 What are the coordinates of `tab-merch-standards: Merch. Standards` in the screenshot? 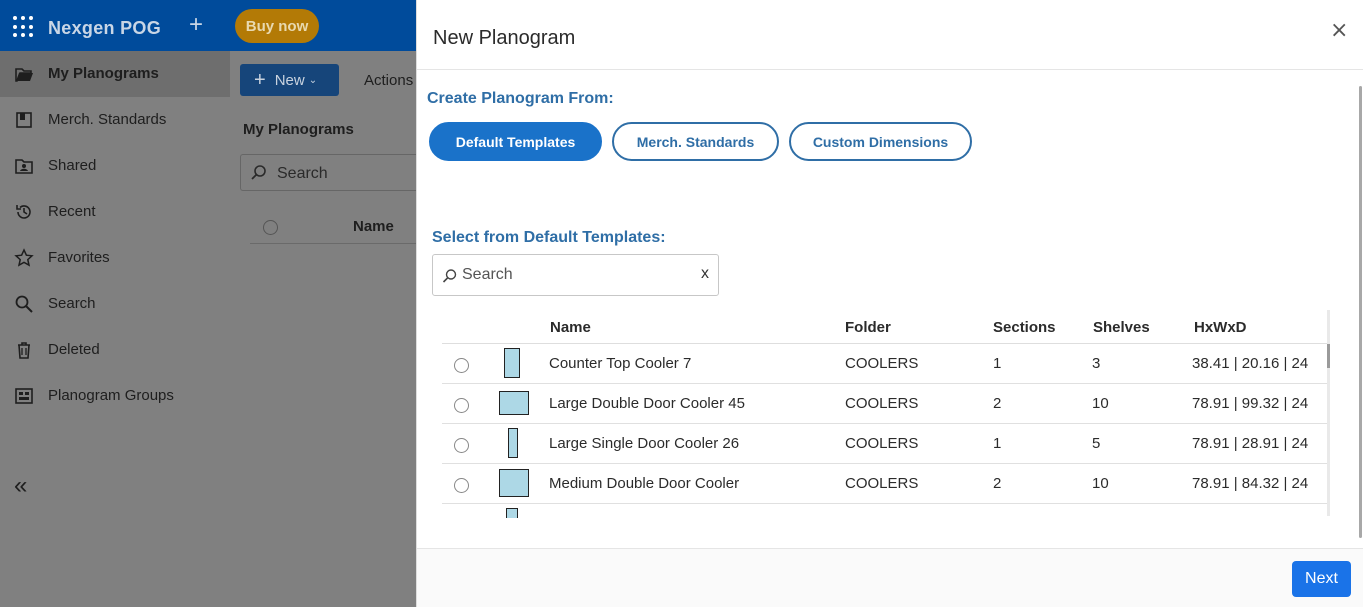 It's located at (695, 141).